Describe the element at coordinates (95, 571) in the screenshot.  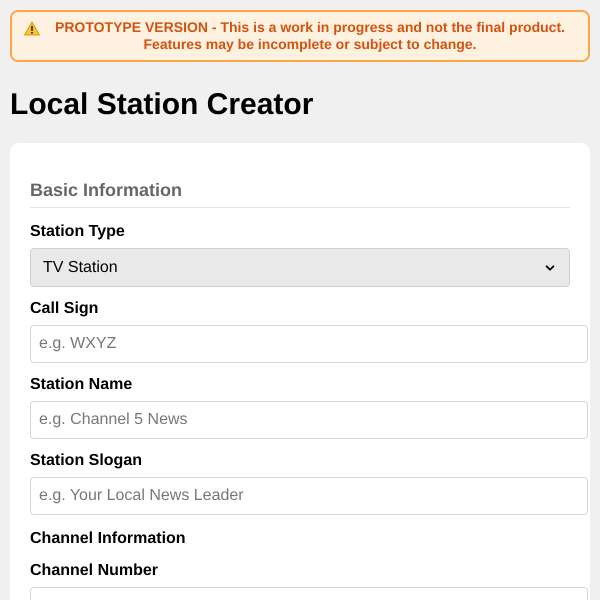
I see `field-label: Channel Number` at that location.